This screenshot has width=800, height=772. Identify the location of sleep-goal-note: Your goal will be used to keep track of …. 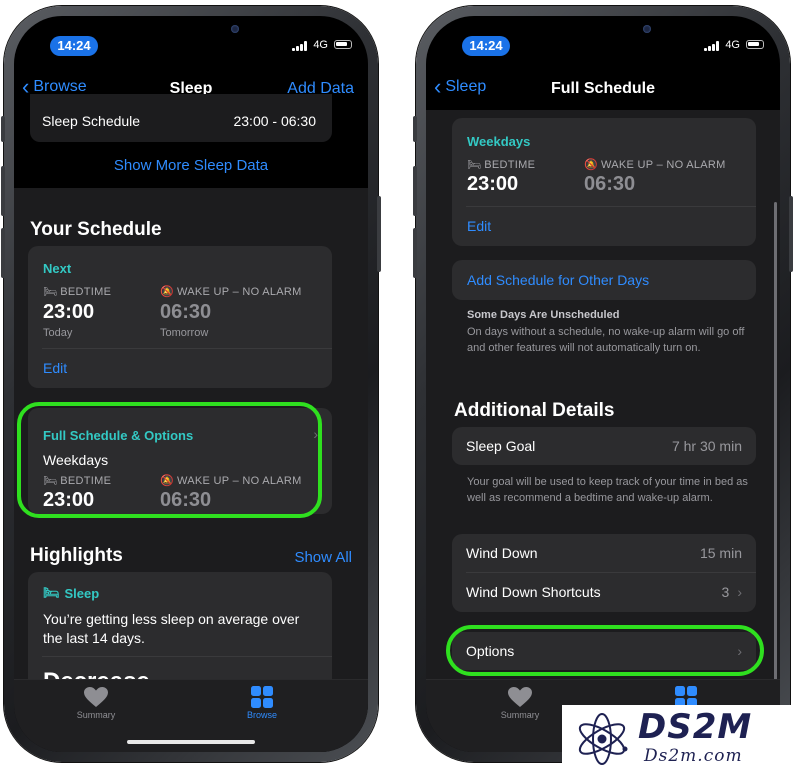
(607, 490).